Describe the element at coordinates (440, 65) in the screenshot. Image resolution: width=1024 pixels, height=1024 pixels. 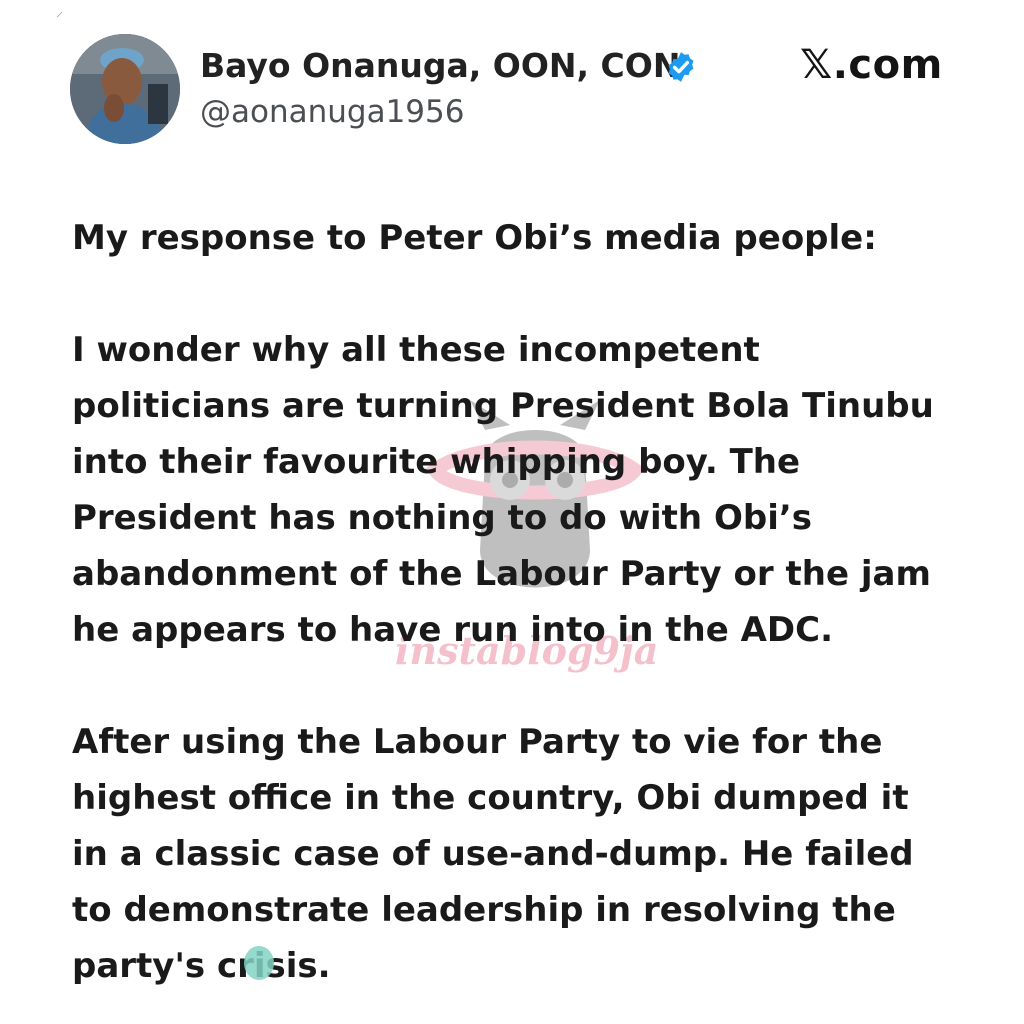
I see `author-name: Bayo Onanuga, OON, CON` at that location.